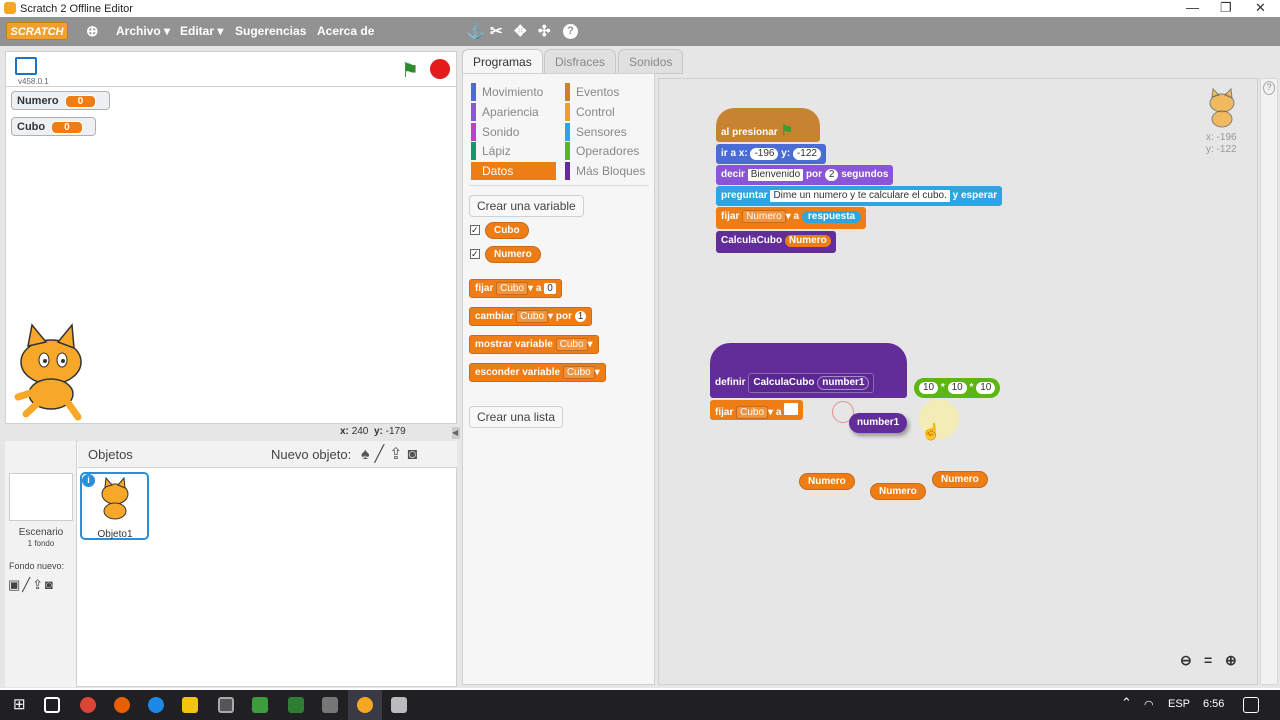  I want to click on sprite-x-coord: x: -196, so click(1221, 137).